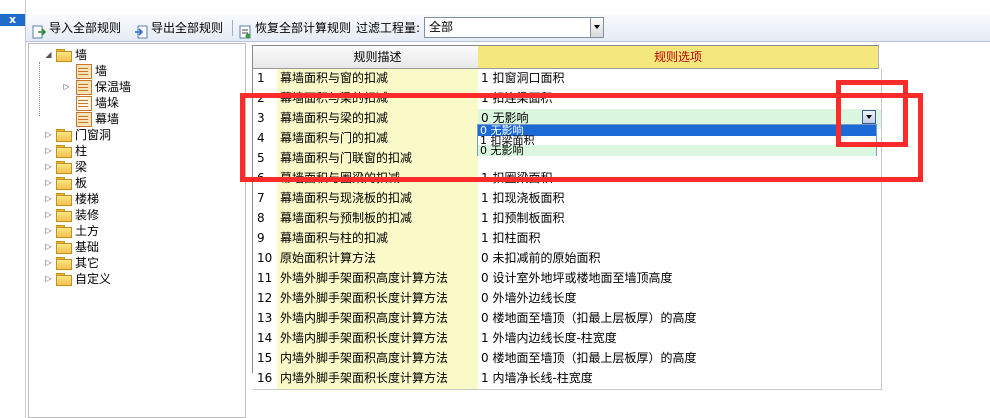 The width and height of the screenshot is (990, 418). I want to click on tree-item-label: 保温墙, so click(113, 87).